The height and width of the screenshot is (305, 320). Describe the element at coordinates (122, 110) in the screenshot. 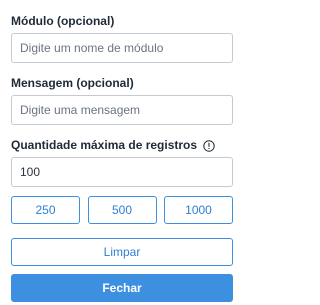

I see `message-input` at that location.